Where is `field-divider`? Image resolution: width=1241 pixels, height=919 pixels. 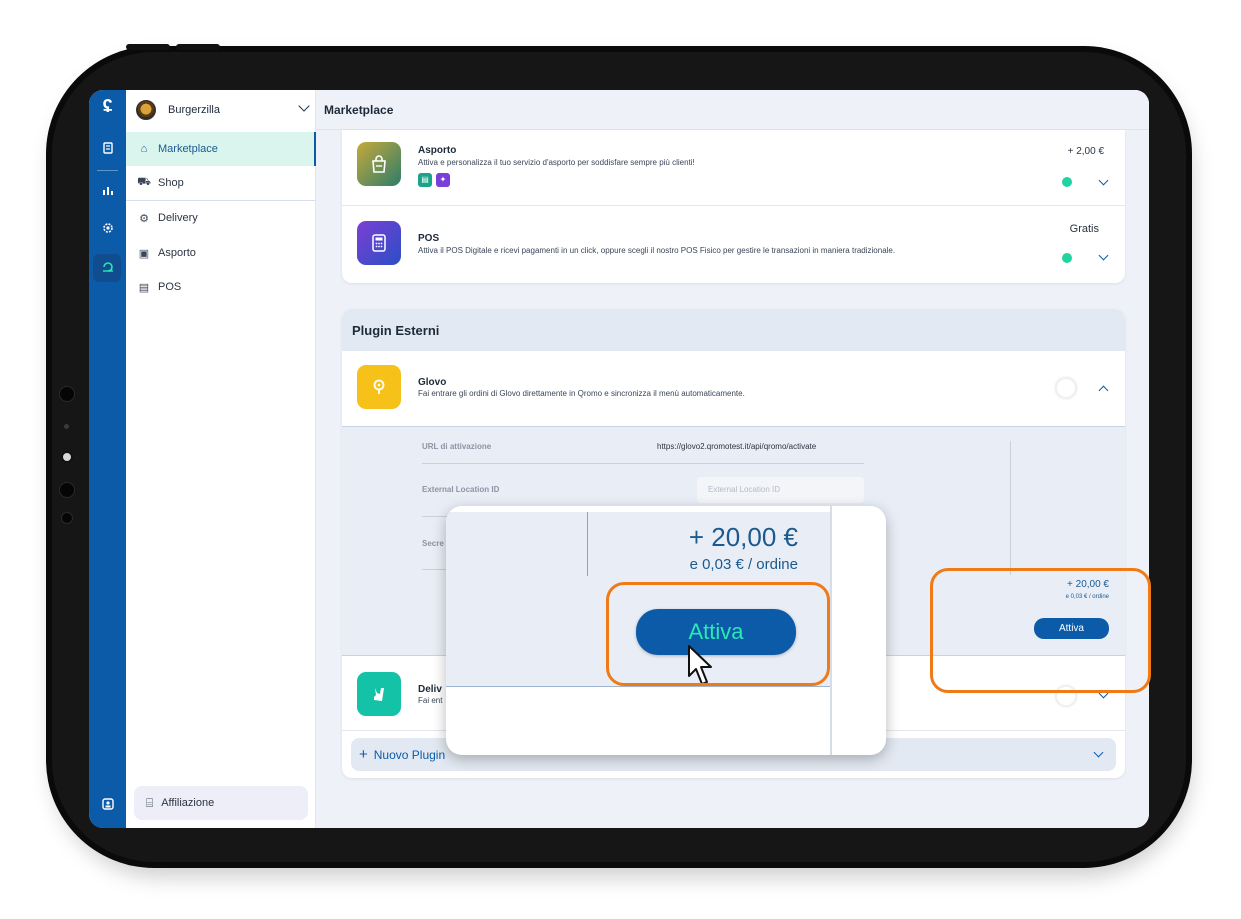
field-divider is located at coordinates (643, 463).